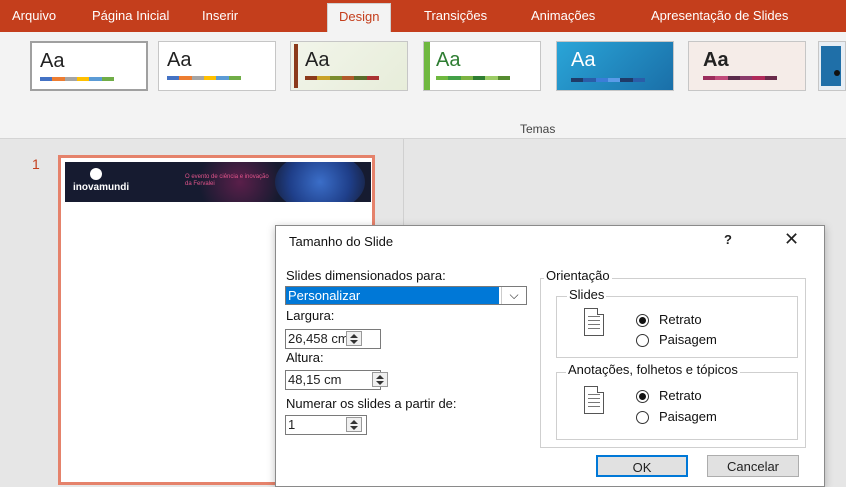 This screenshot has height=487, width=846. What do you see at coordinates (359, 17) in the screenshot?
I see `tab-design: Design` at bounding box center [359, 17].